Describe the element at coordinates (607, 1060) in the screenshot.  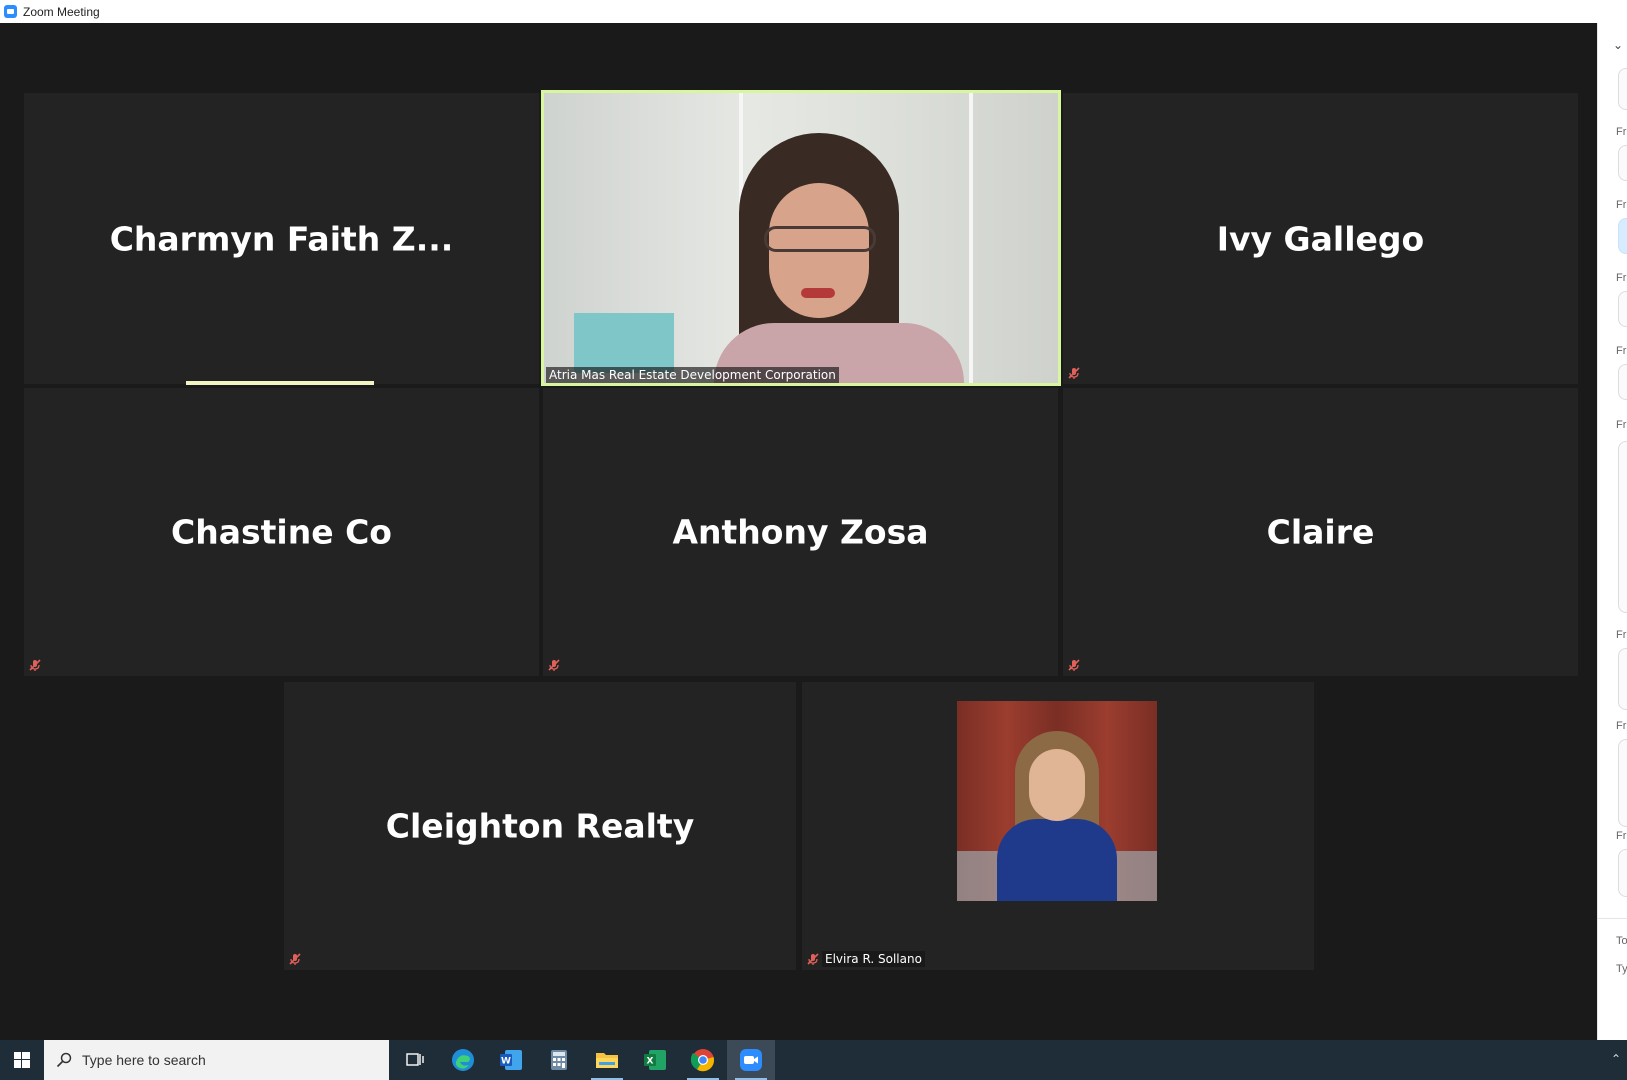
I see `file-explorer-icon` at that location.